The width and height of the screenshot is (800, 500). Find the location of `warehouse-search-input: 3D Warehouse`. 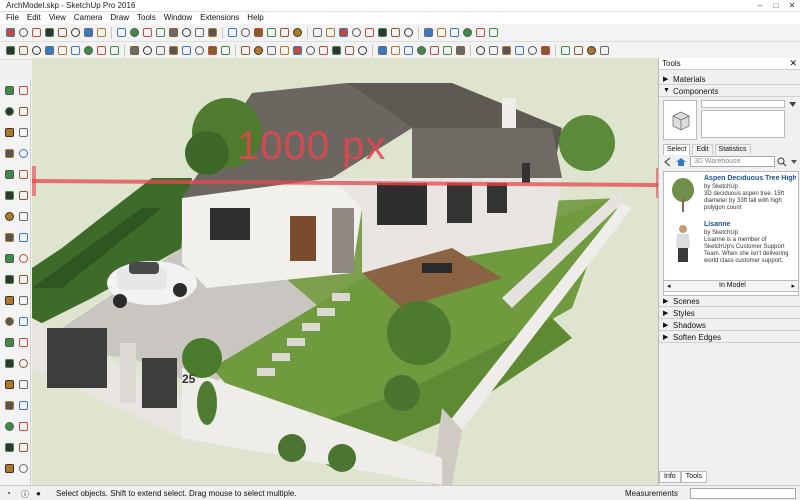

warehouse-search-input: 3D Warehouse is located at coordinates (732, 161).